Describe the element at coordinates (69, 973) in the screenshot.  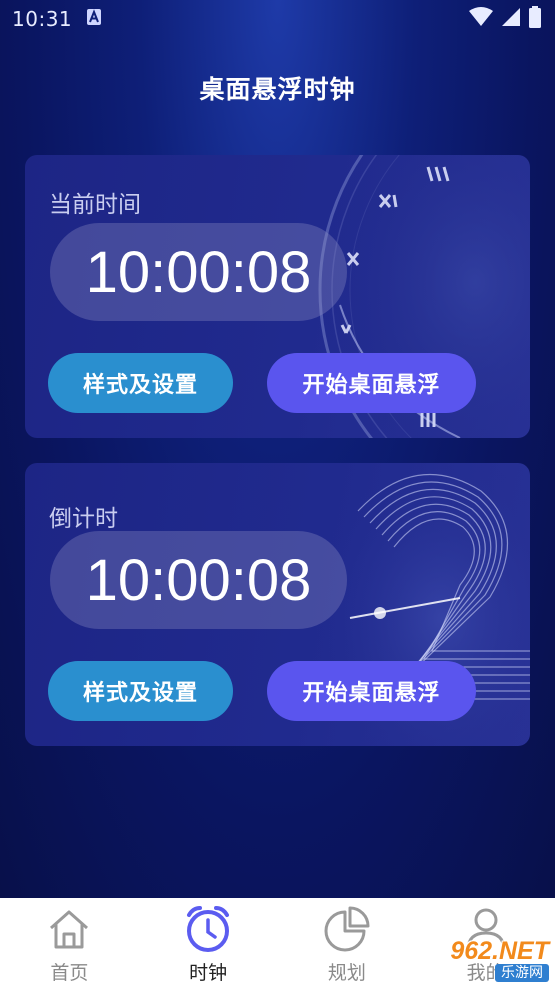
I see `tab-label: 首页` at that location.